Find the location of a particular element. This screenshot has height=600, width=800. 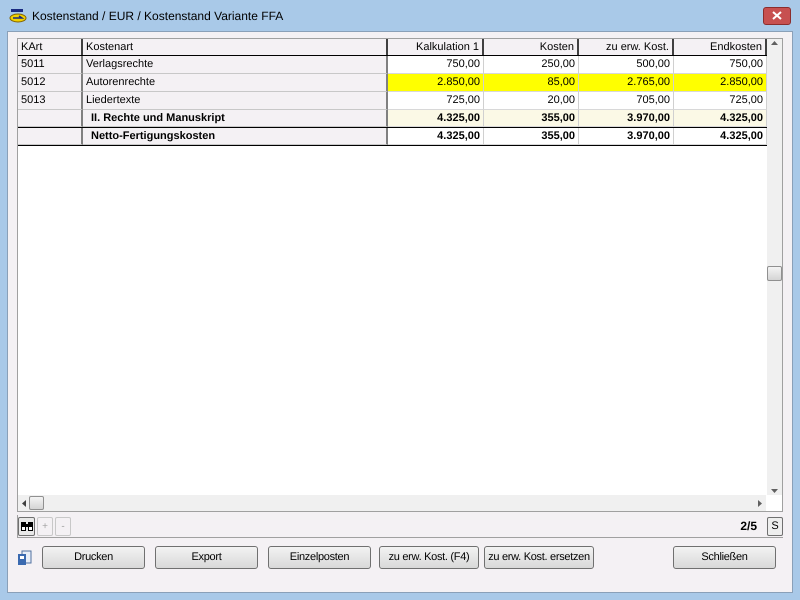

vertical-scrollbar is located at coordinates (774, 267).